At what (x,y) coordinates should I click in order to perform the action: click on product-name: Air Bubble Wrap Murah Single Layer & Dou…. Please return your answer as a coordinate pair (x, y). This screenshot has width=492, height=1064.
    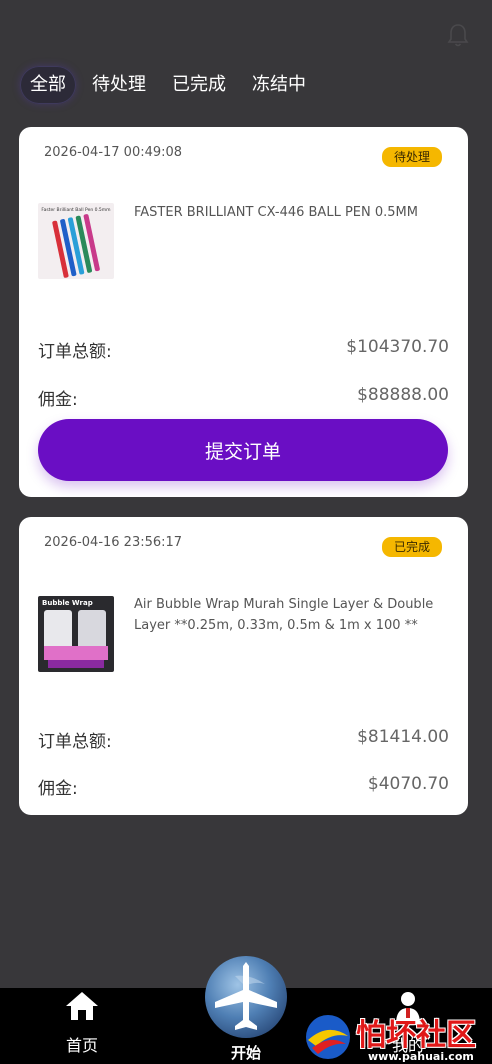
    Looking at the image, I should click on (284, 615).